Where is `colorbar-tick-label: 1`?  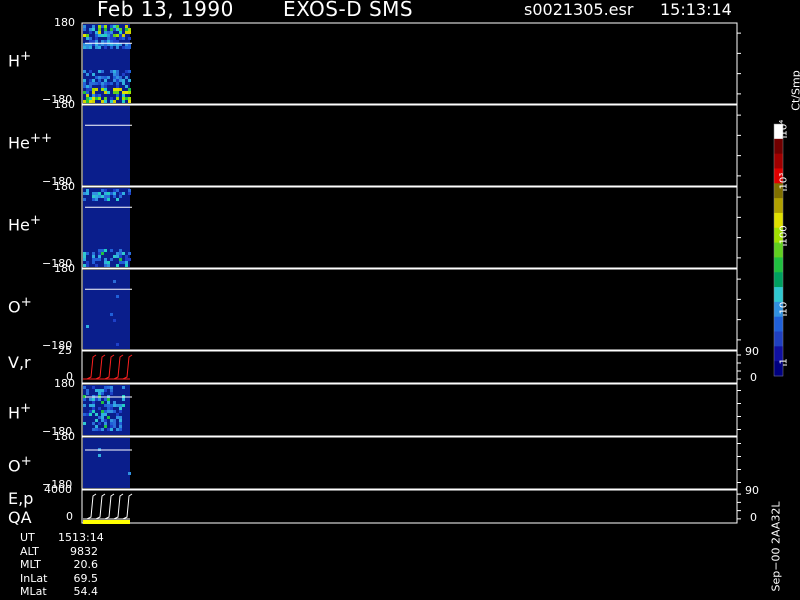
colorbar-tick-label: 1 is located at coordinates (784, 361).